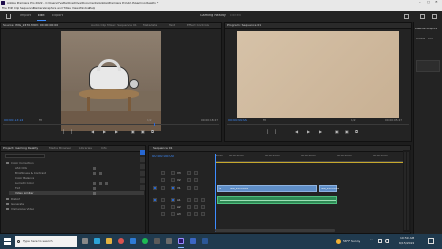 This screenshot has height=249, width=442. I want to click on effects-search-field, so click(25, 156).